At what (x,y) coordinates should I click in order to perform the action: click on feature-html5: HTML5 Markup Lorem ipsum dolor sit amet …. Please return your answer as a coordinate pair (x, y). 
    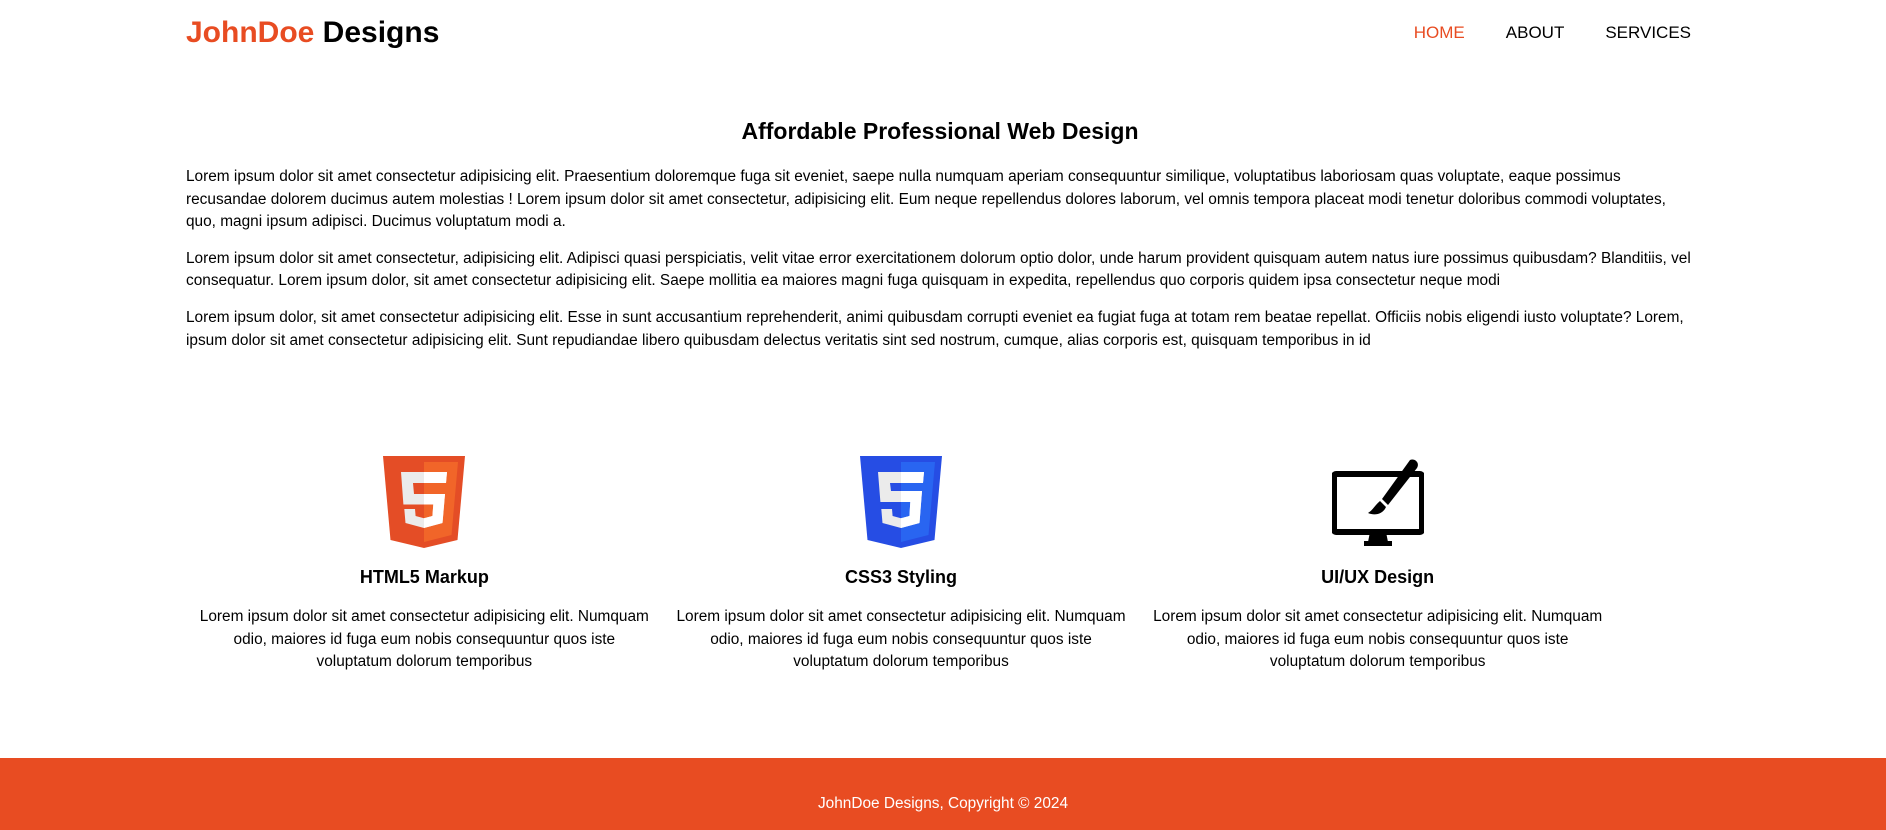
    Looking at the image, I should click on (424, 565).